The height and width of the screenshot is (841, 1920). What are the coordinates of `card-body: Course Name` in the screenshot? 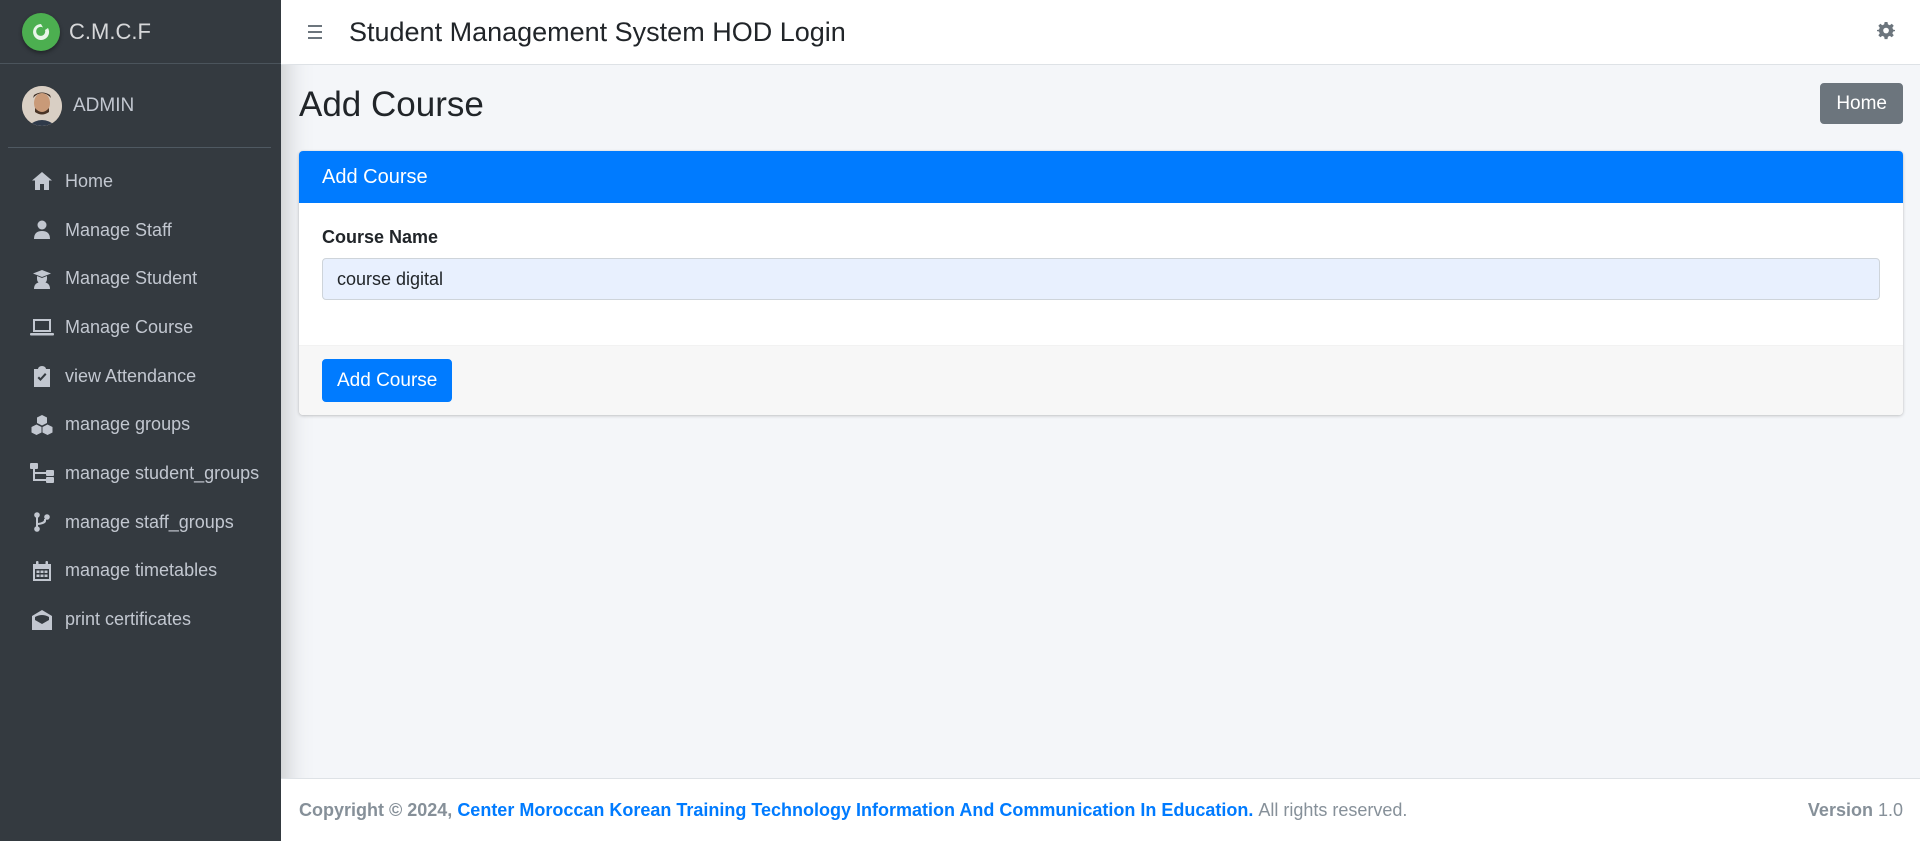 It's located at (1101, 274).